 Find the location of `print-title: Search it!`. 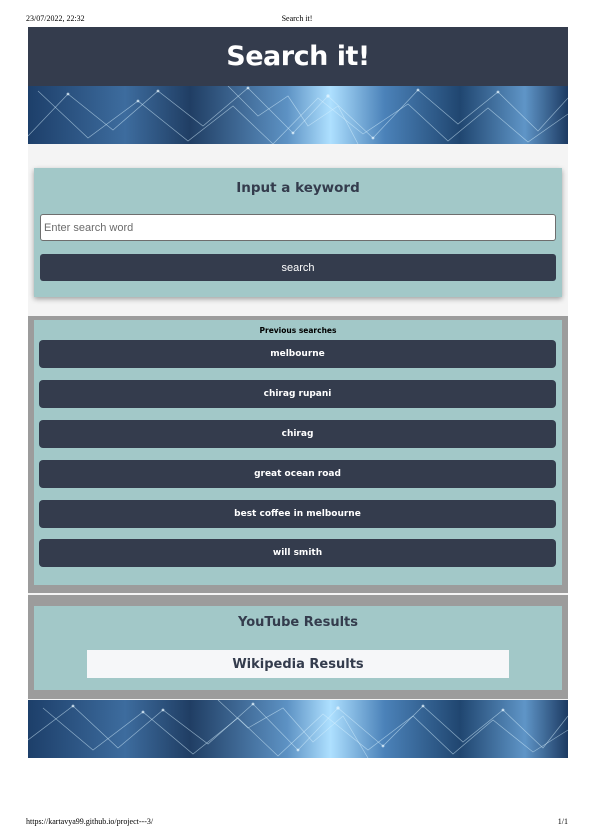

print-title: Search it! is located at coordinates (297, 18).